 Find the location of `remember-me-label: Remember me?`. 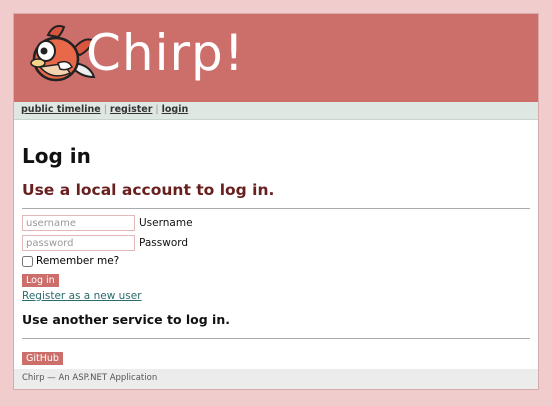

remember-me-label: Remember me? is located at coordinates (78, 261).